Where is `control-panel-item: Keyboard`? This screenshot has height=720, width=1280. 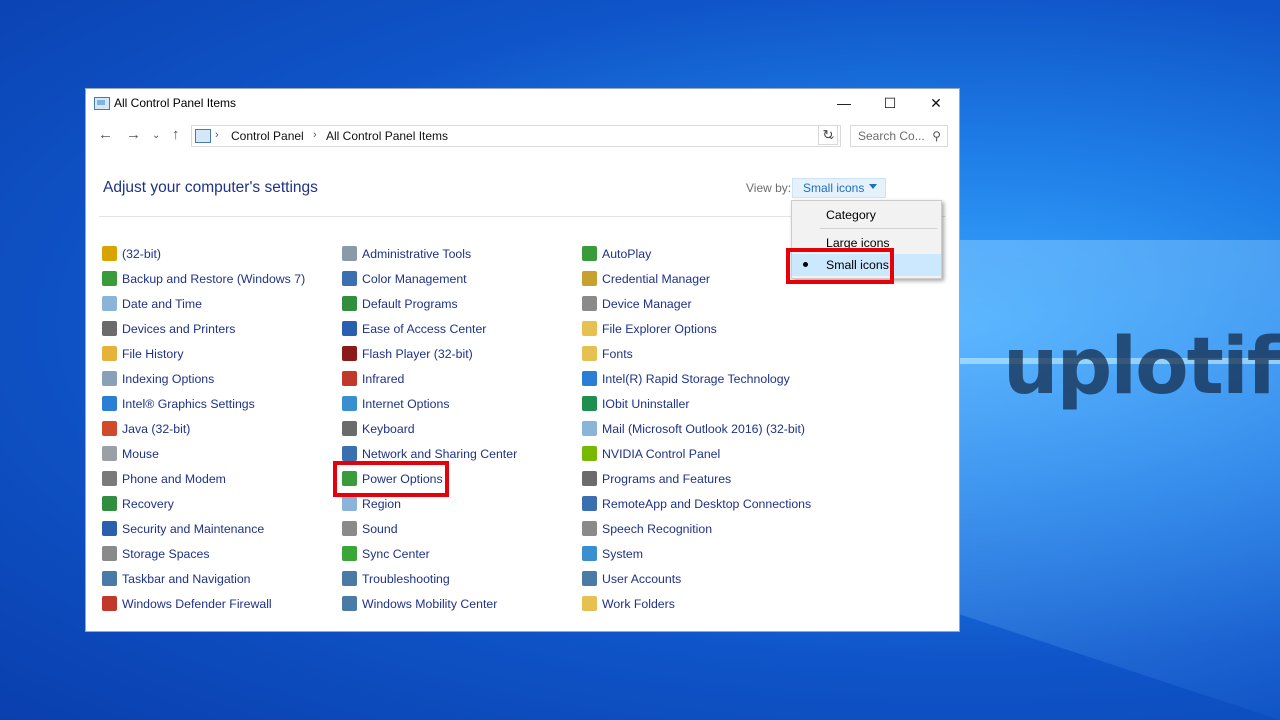
control-panel-item: Keyboard is located at coordinates (378, 429).